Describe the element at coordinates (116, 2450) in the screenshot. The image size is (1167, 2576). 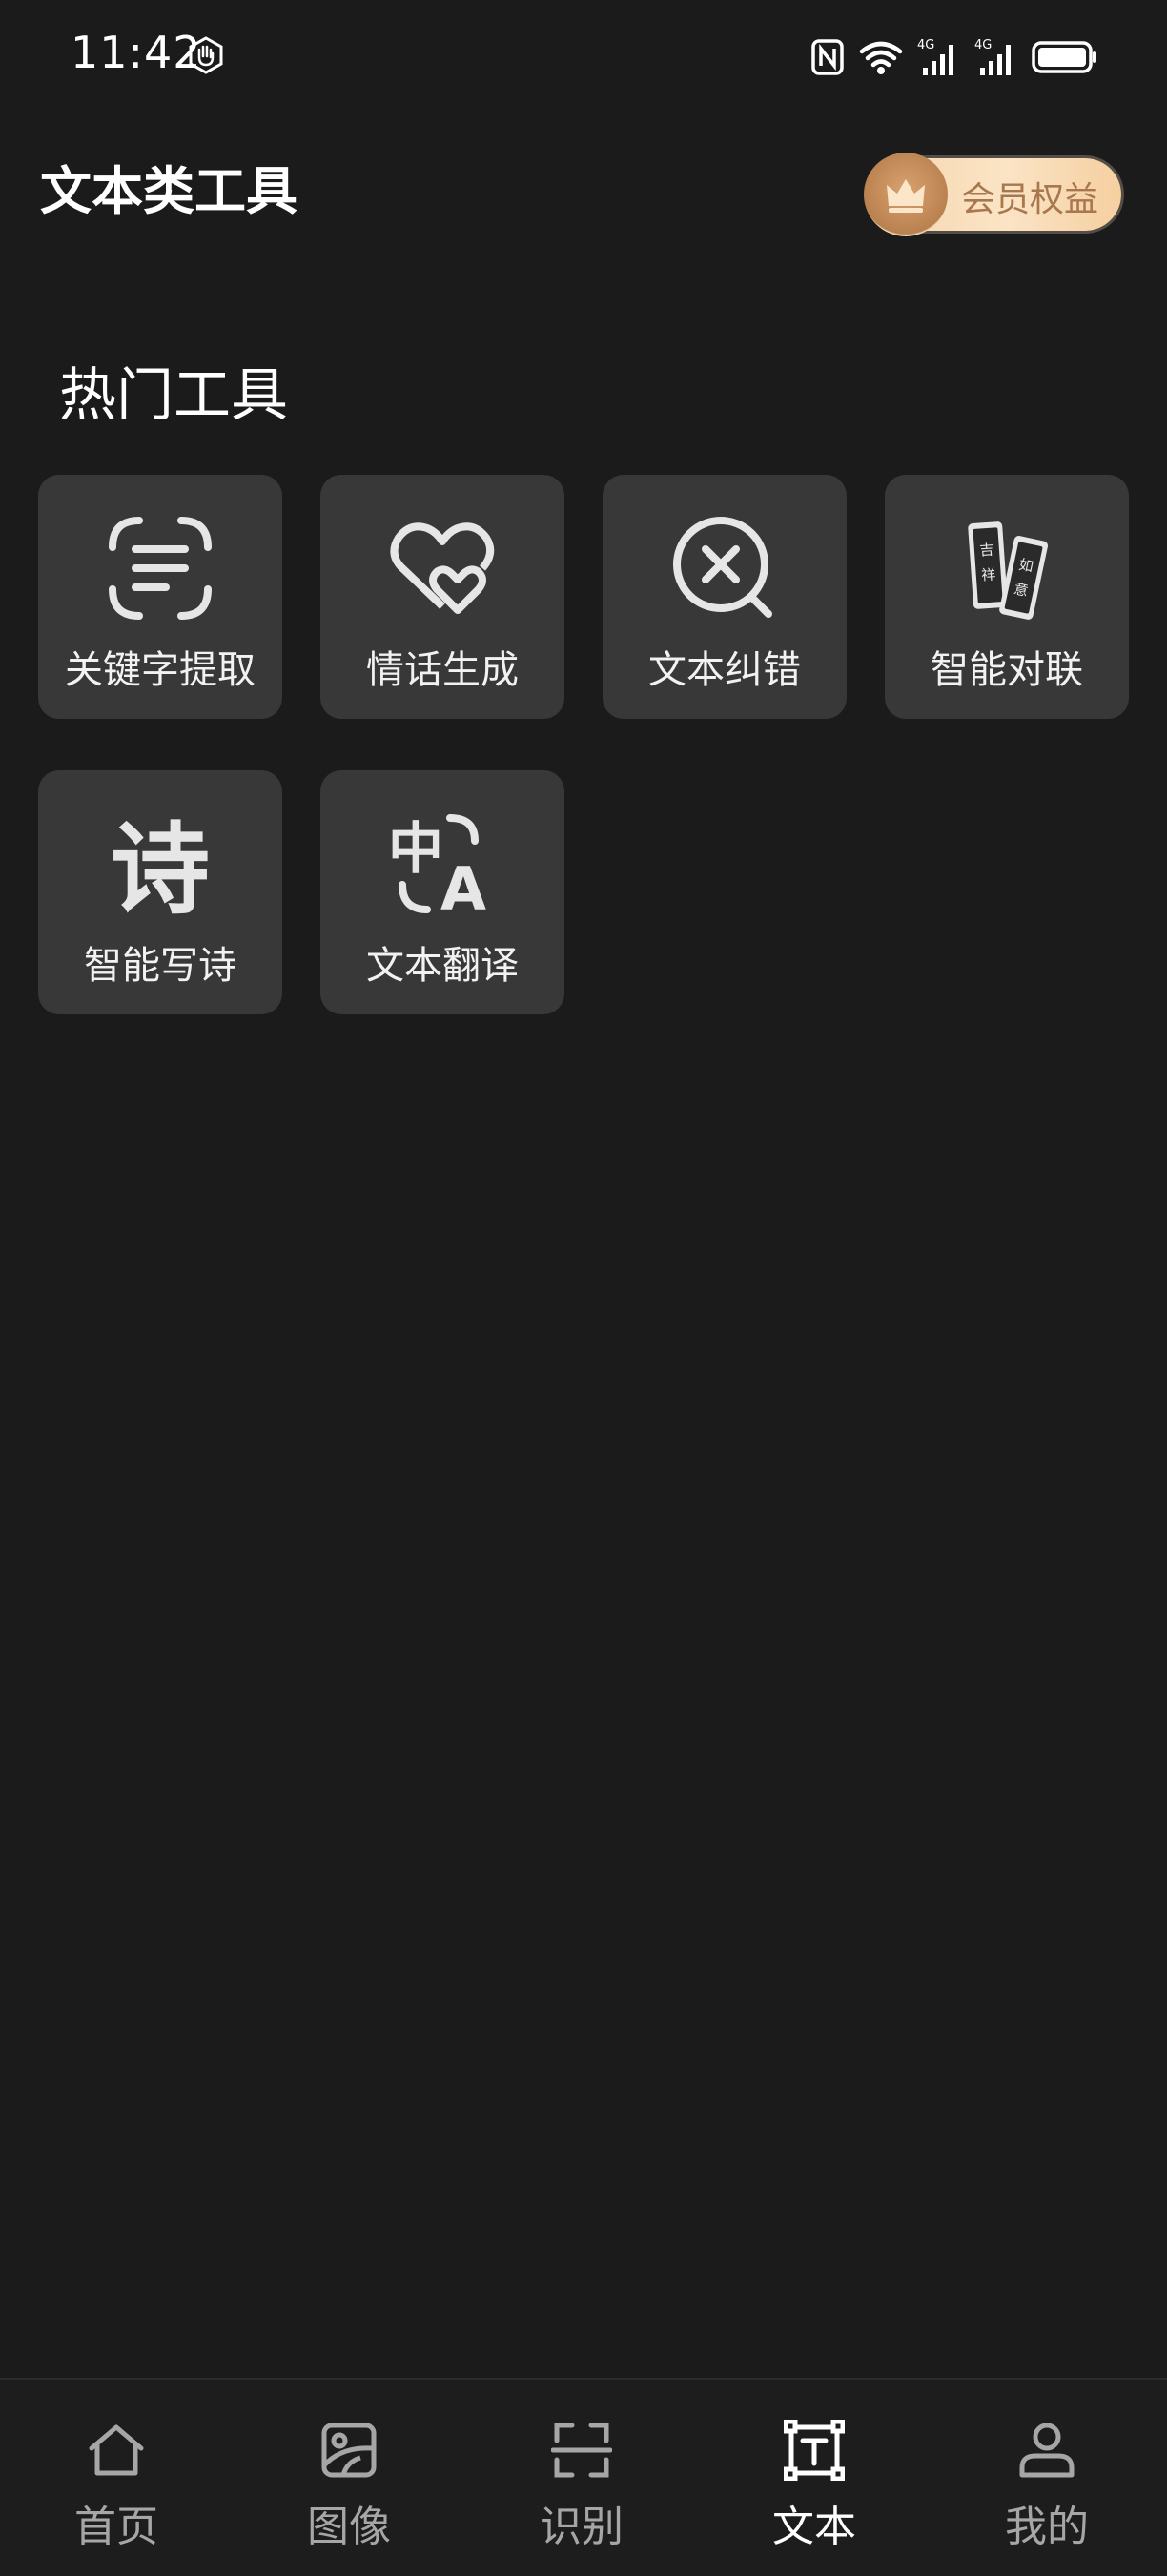
I see `home-icon` at that location.